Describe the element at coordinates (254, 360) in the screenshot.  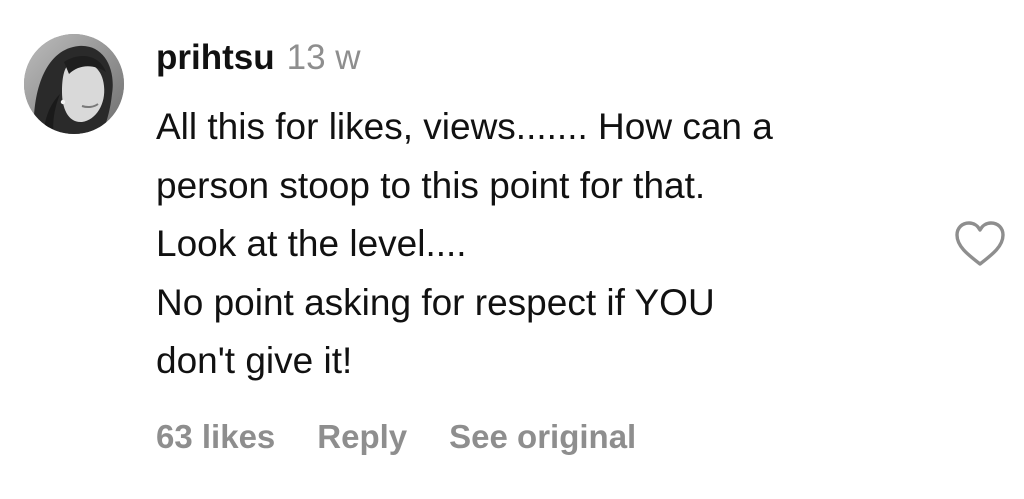
I see `comment-text-line: don't give it!` at that location.